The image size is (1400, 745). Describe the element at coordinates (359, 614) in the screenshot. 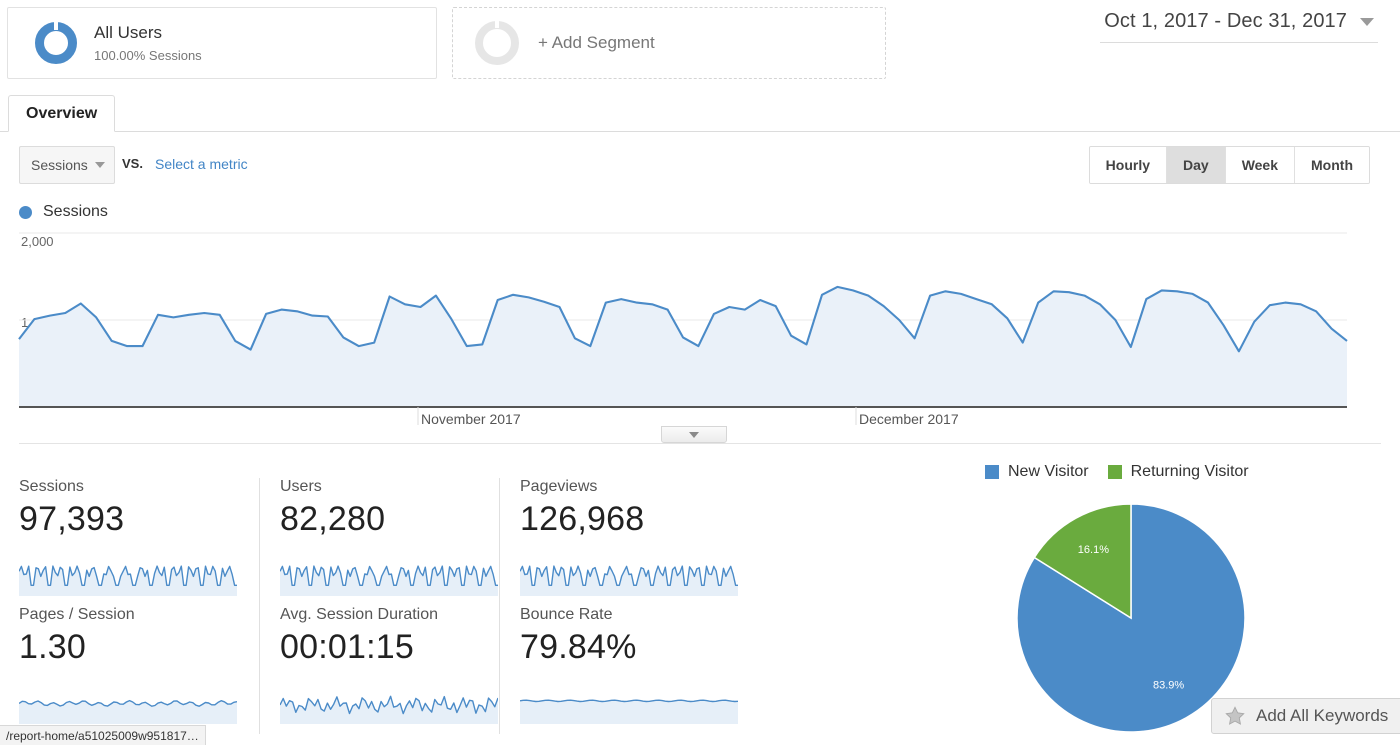

I see `metric-card-title: Avg. Session Duration` at that location.